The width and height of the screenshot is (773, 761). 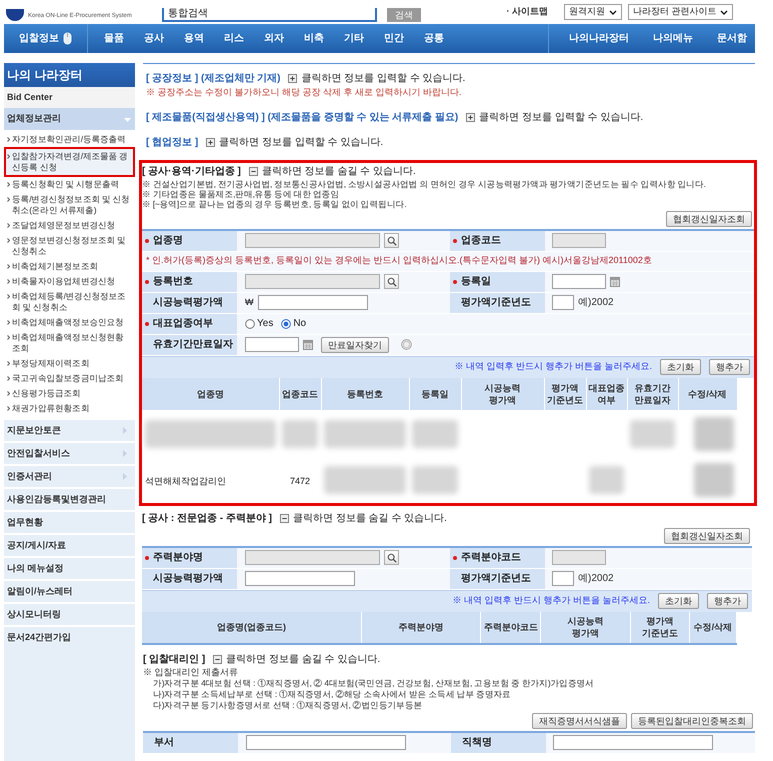 I want to click on nav-item: 용역, so click(x=194, y=38).